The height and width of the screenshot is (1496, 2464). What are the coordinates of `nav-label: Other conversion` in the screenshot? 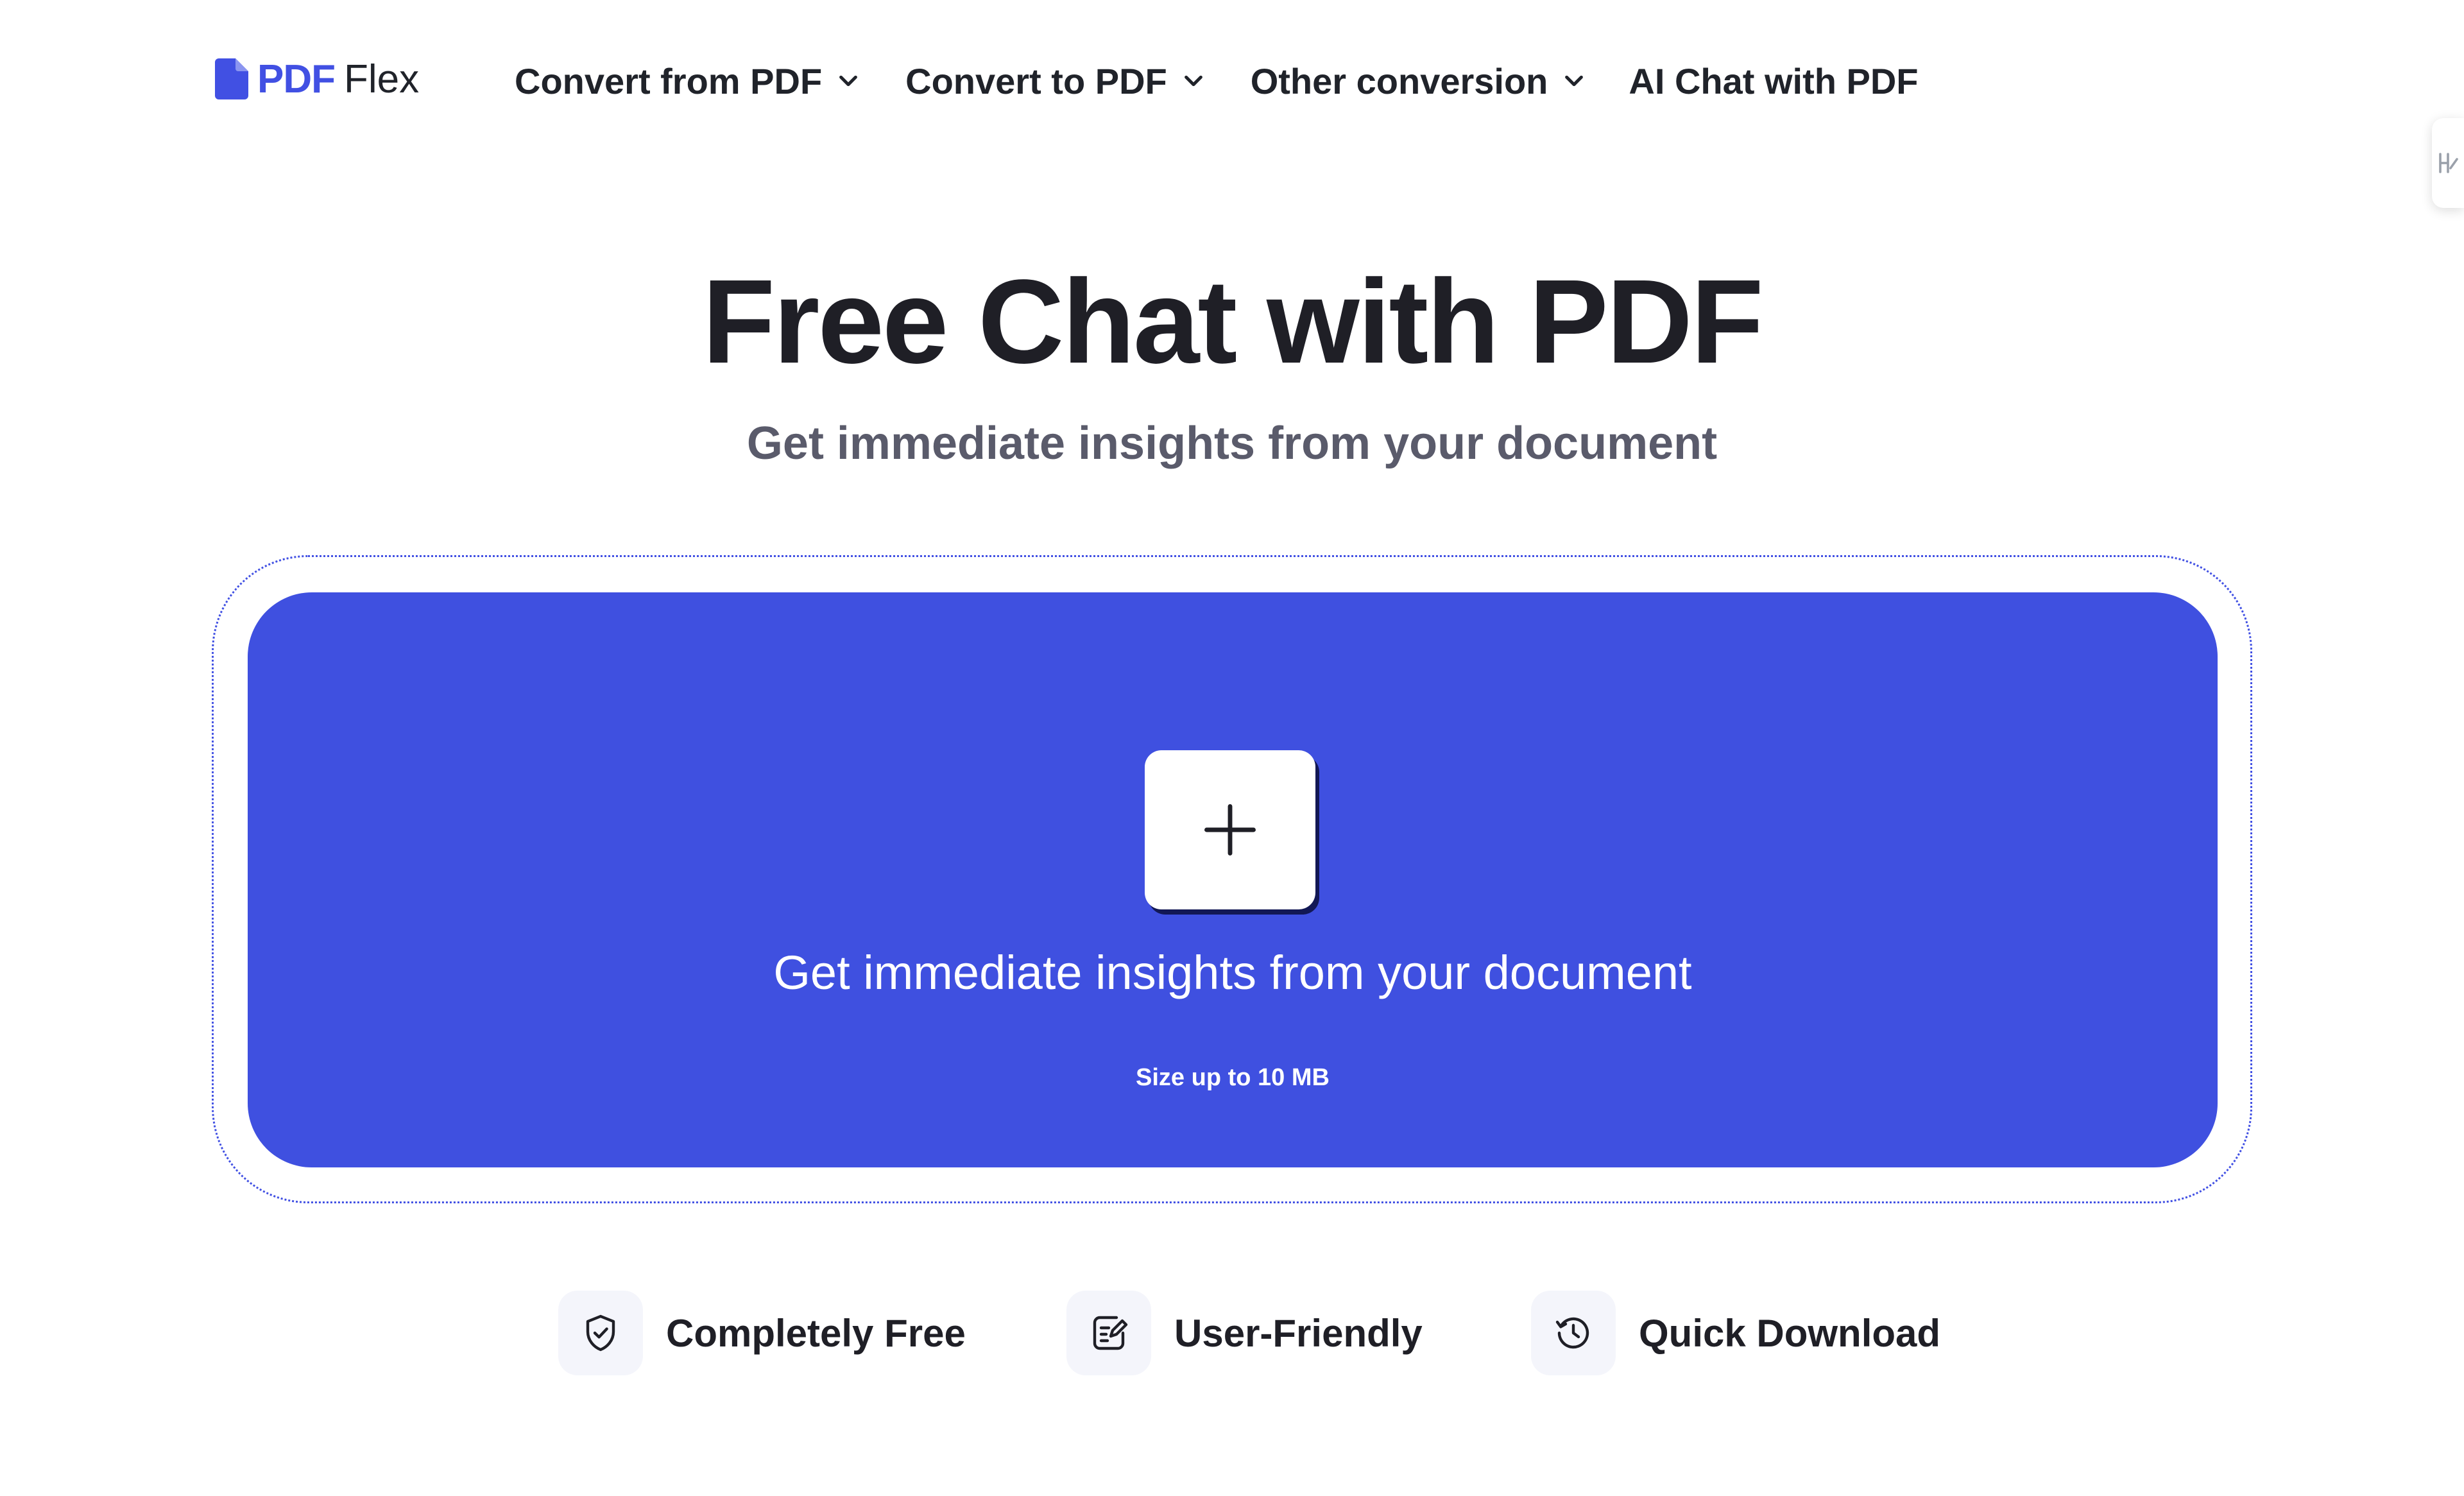 It's located at (1399, 80).